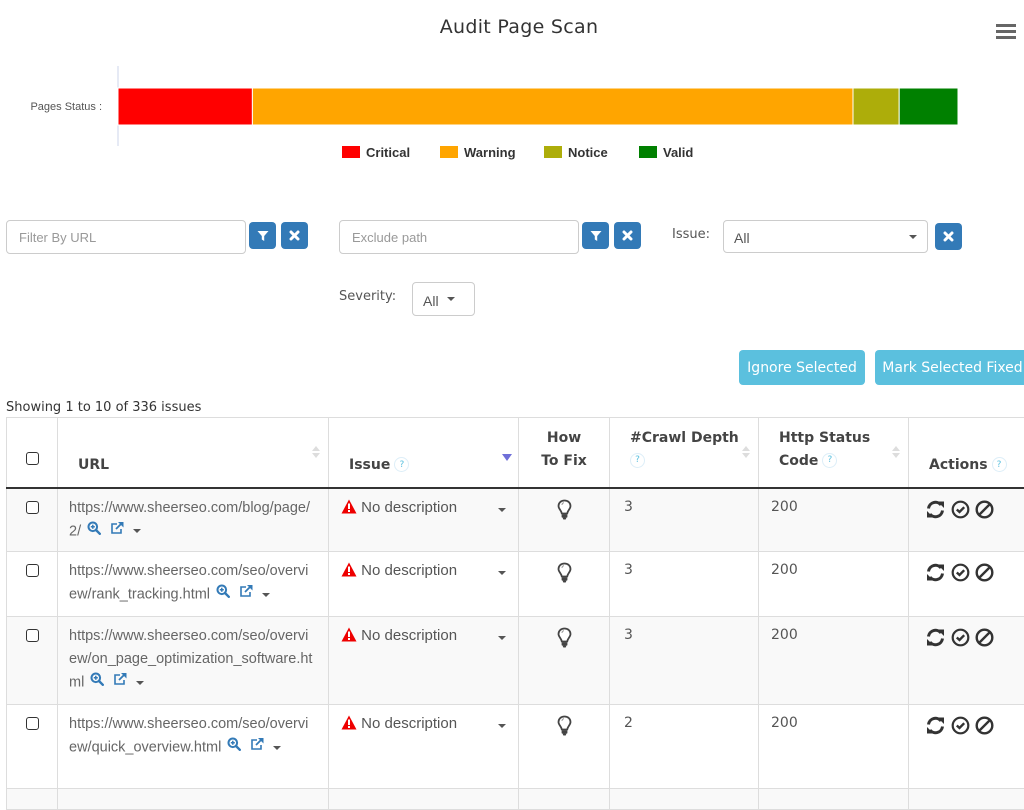 This screenshot has height=810, width=1024. Describe the element at coordinates (684, 453) in the screenshot. I see `column-header-crawl-depth: #Crawl Depth ?` at that location.